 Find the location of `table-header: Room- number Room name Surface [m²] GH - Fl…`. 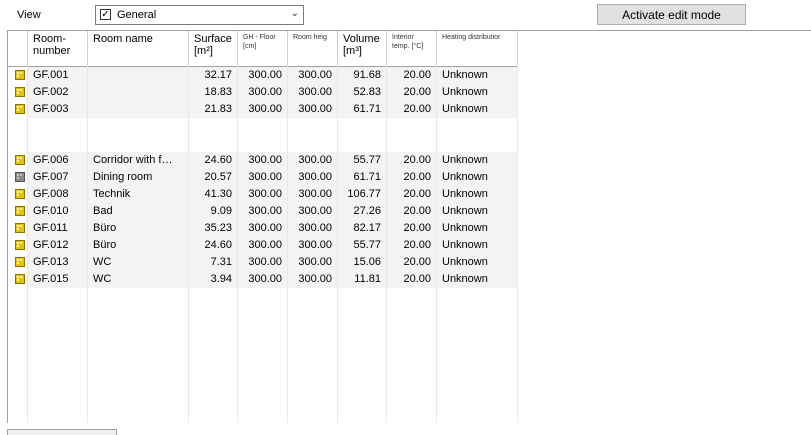

table-header: Room- number Room name Surface [m²] GH - Fl… is located at coordinates (263, 49).